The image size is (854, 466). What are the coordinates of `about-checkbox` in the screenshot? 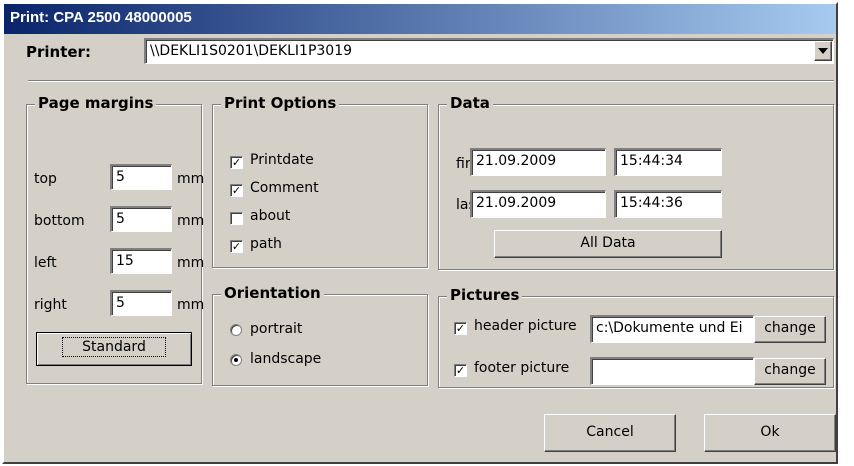 It's located at (236, 218).